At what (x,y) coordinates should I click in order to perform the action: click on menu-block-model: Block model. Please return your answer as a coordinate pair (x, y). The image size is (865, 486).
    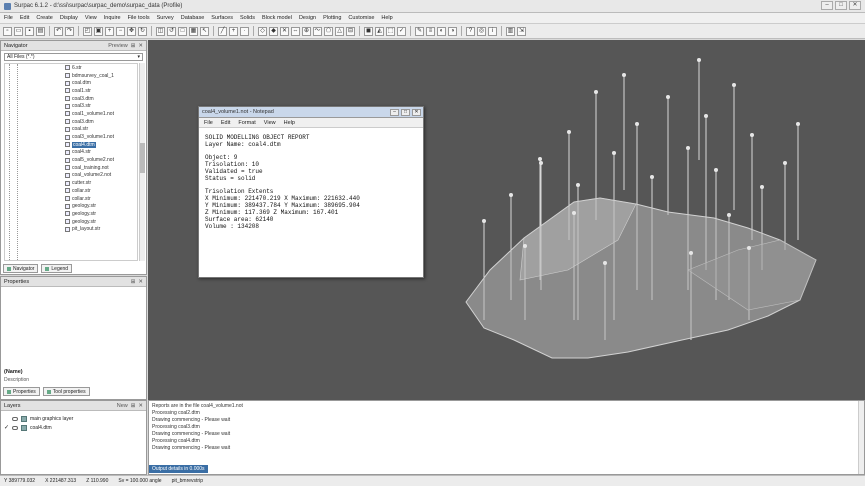
    Looking at the image, I should click on (277, 18).